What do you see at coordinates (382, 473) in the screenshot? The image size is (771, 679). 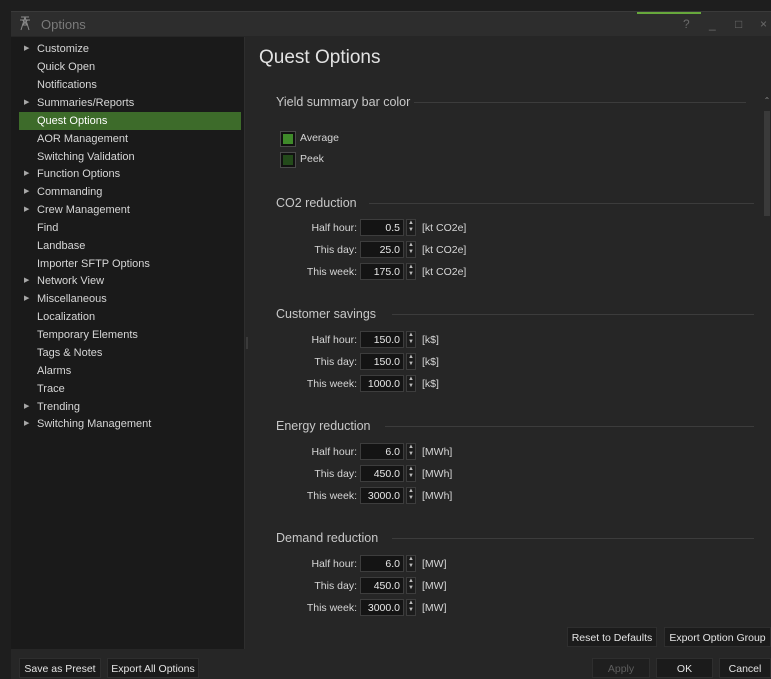 I see `energy-this-day-input` at bounding box center [382, 473].